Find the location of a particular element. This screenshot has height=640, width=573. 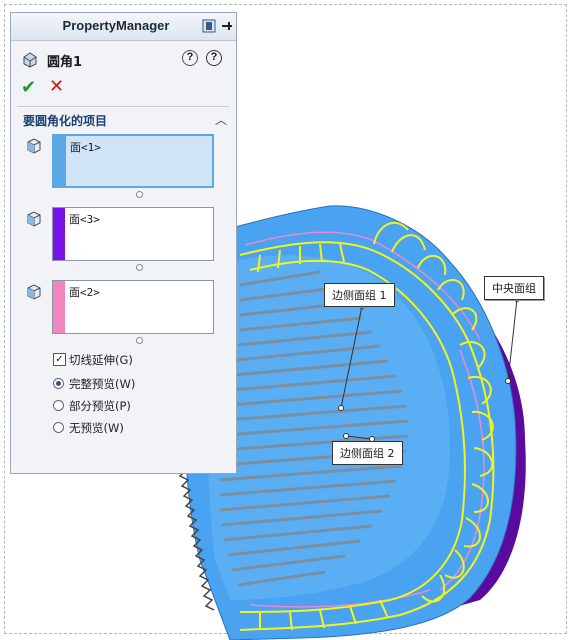

full-preview-radio is located at coordinates (58, 383).